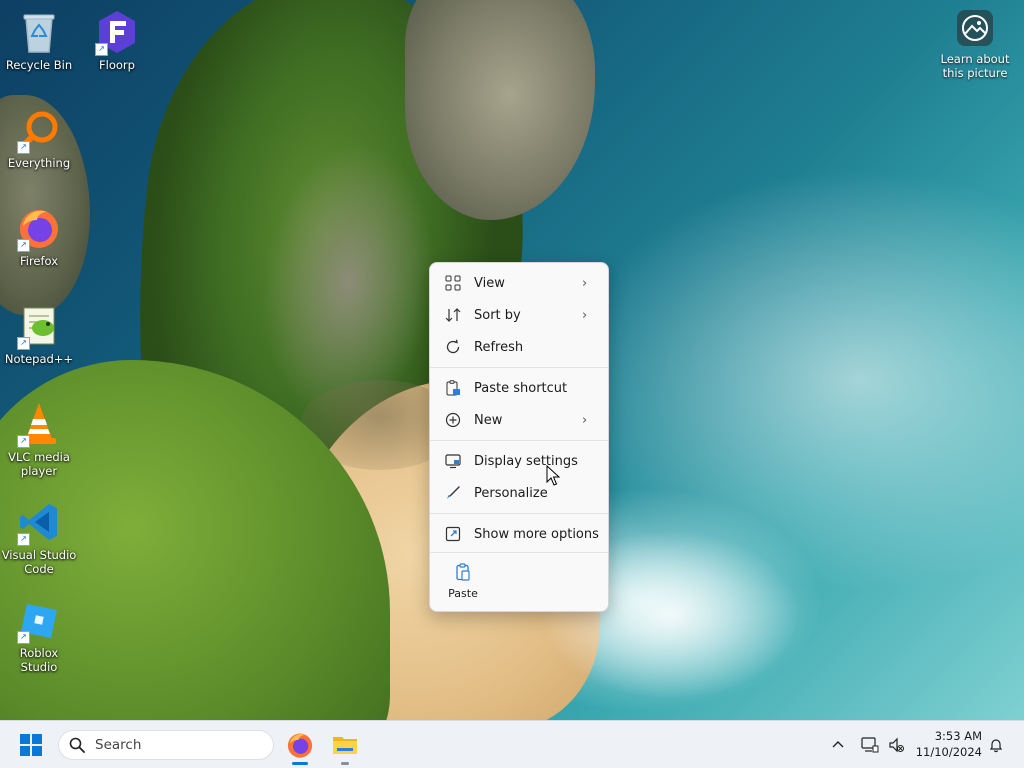 The width and height of the screenshot is (1024, 768). Describe the element at coordinates (996, 745) in the screenshot. I see `notification-bell-icon` at that location.